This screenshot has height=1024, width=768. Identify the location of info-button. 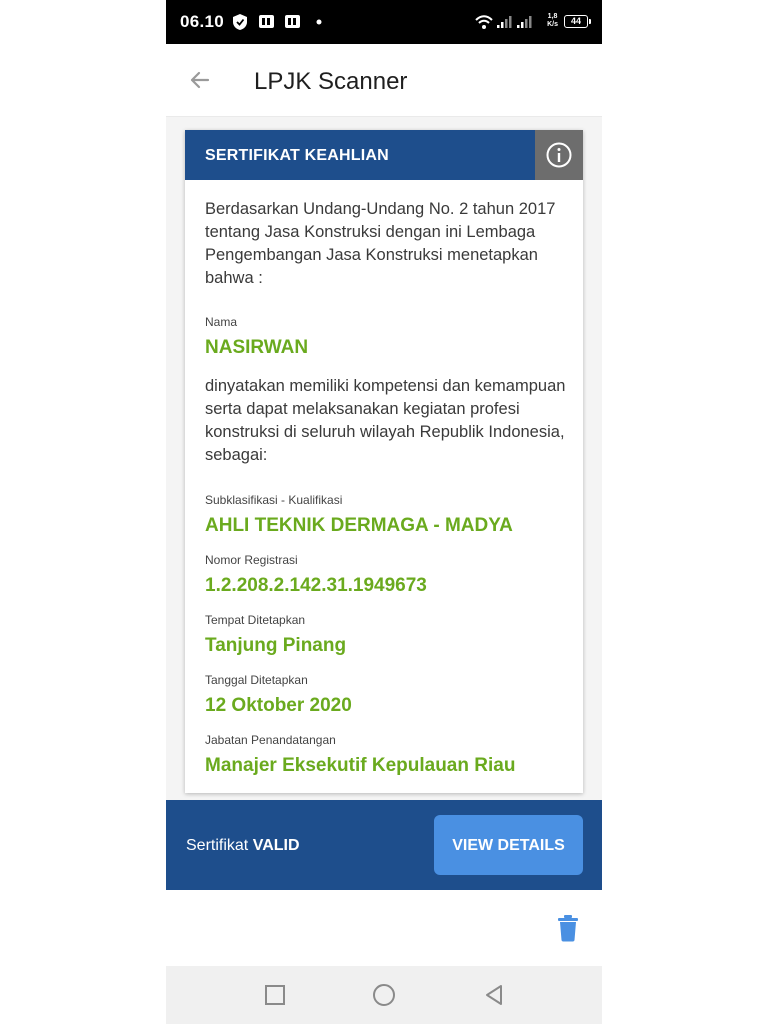
(559, 155).